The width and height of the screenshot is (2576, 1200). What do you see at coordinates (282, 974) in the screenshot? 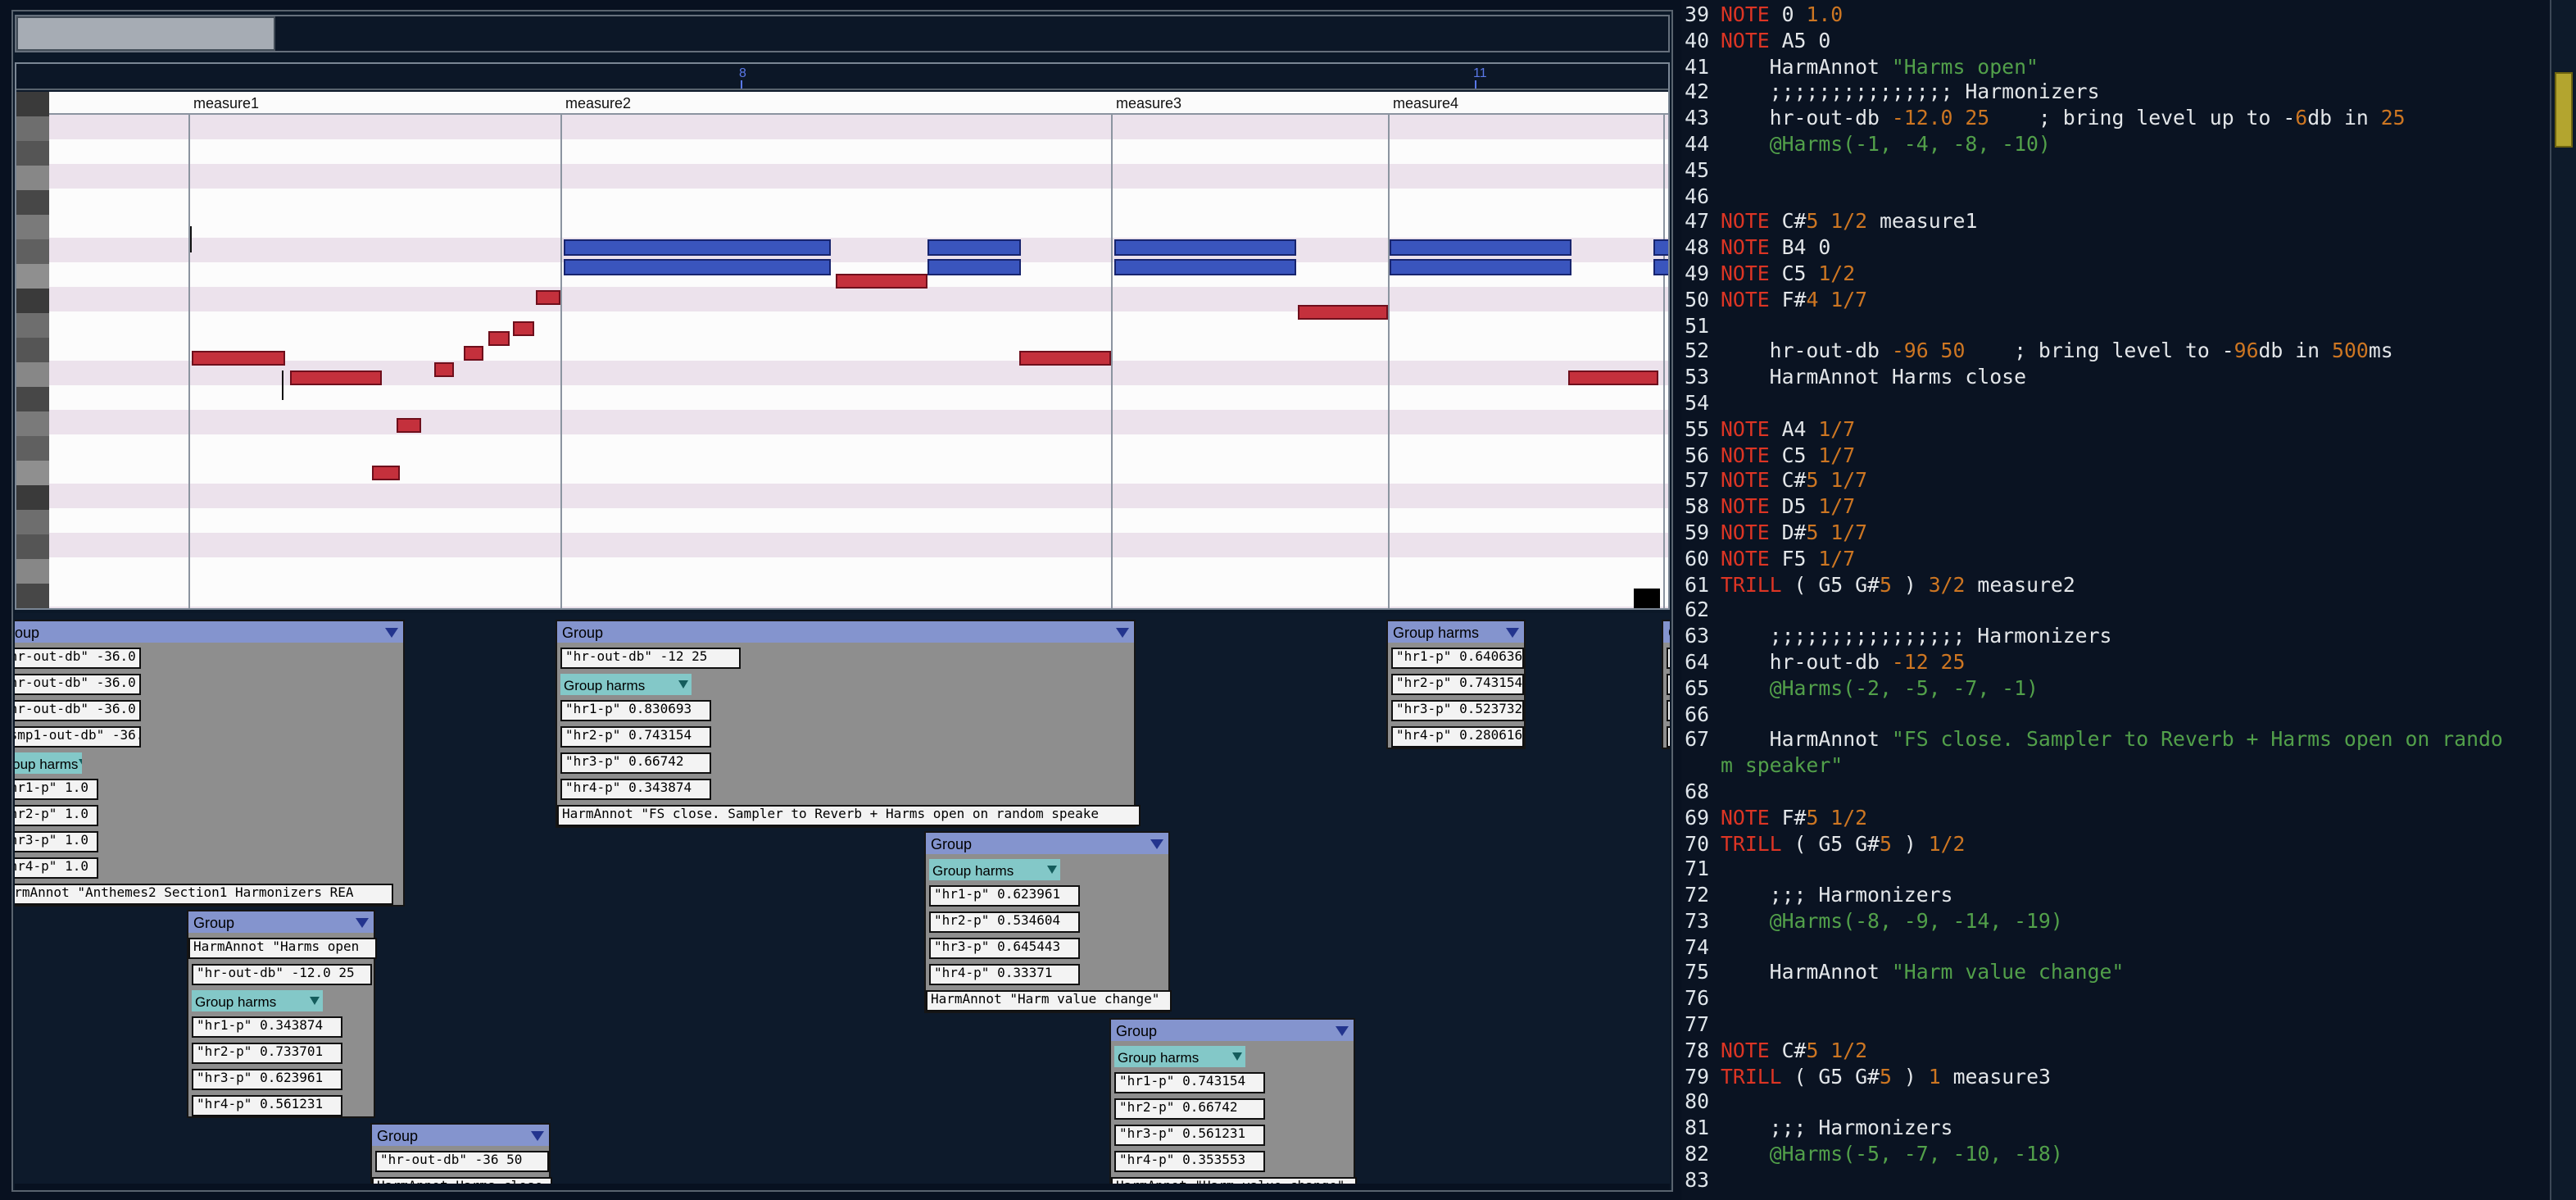
I see `param-field: "hr-out-db" -12.0 25` at bounding box center [282, 974].